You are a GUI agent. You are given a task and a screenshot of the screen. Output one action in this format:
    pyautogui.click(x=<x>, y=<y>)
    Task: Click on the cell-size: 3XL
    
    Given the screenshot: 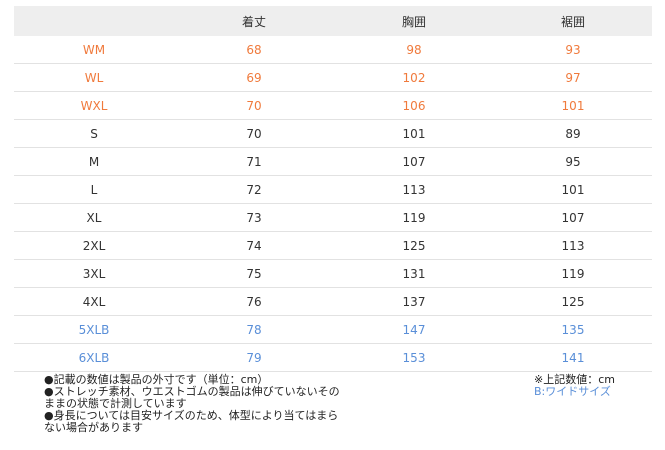 What is the action you would take?
    pyautogui.click(x=94, y=273)
    